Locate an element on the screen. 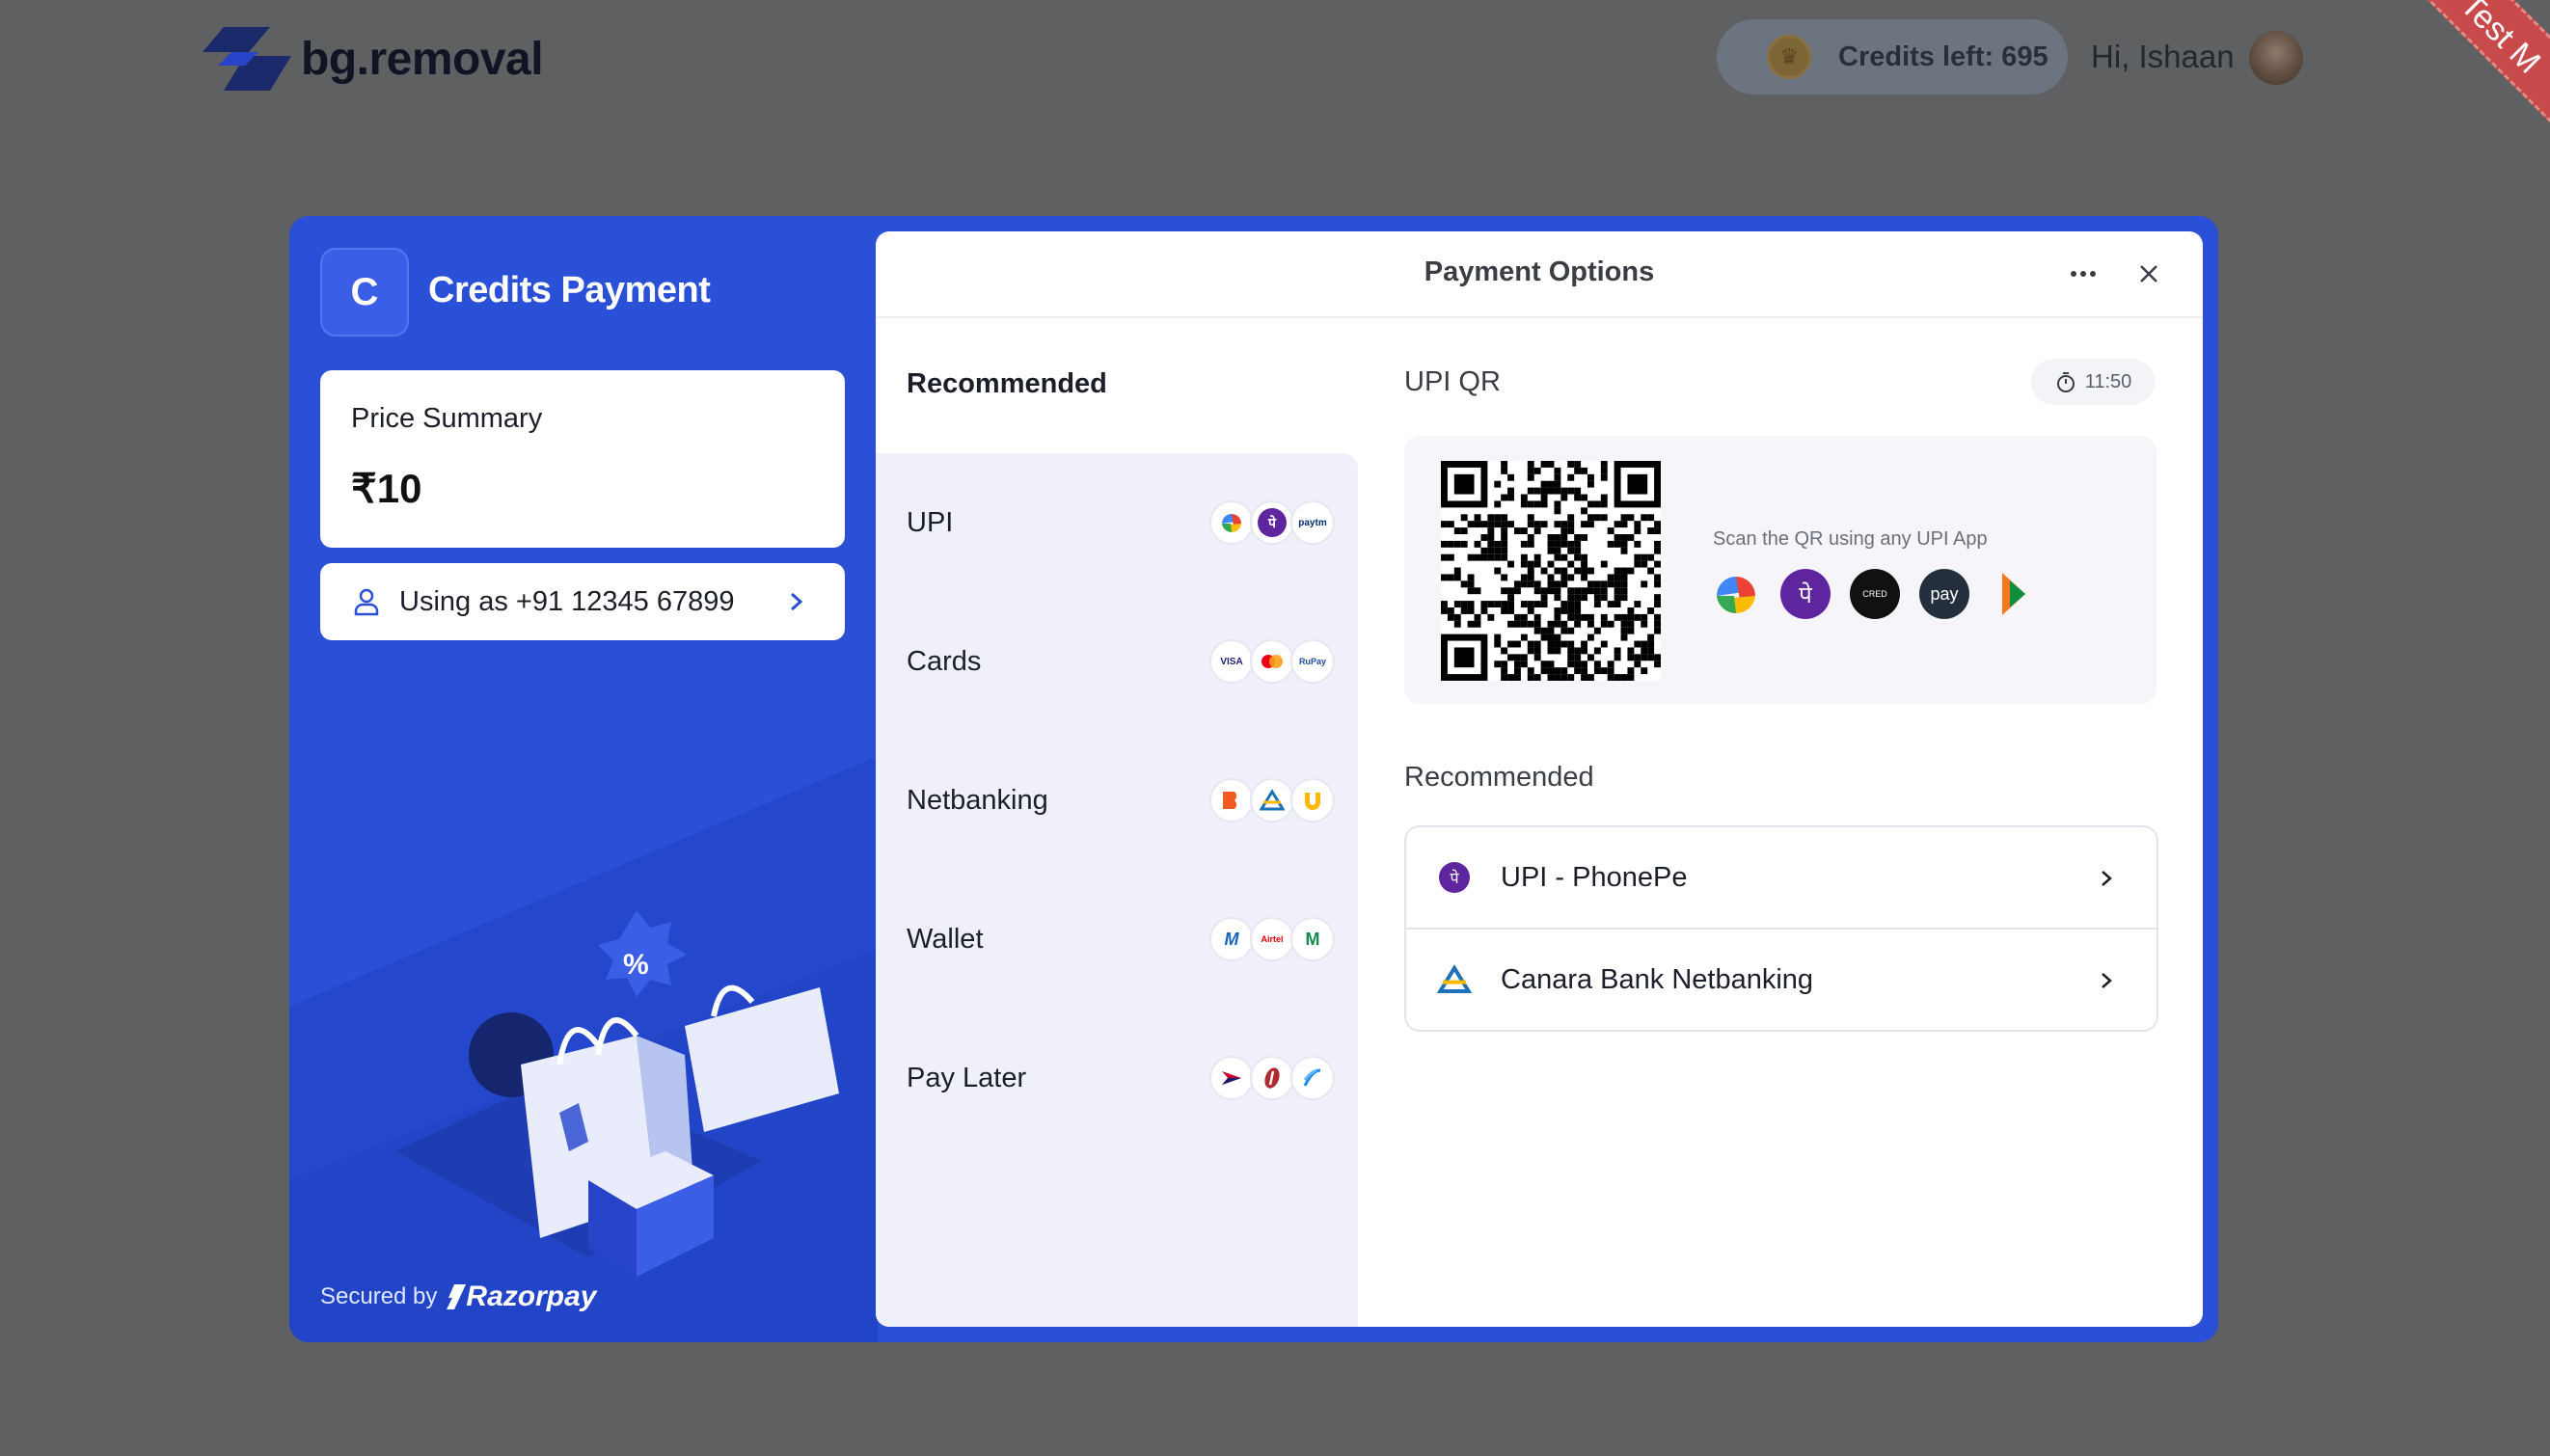 This screenshot has height=1456, width=2550. methods-heading: Recommended is located at coordinates (1007, 383).